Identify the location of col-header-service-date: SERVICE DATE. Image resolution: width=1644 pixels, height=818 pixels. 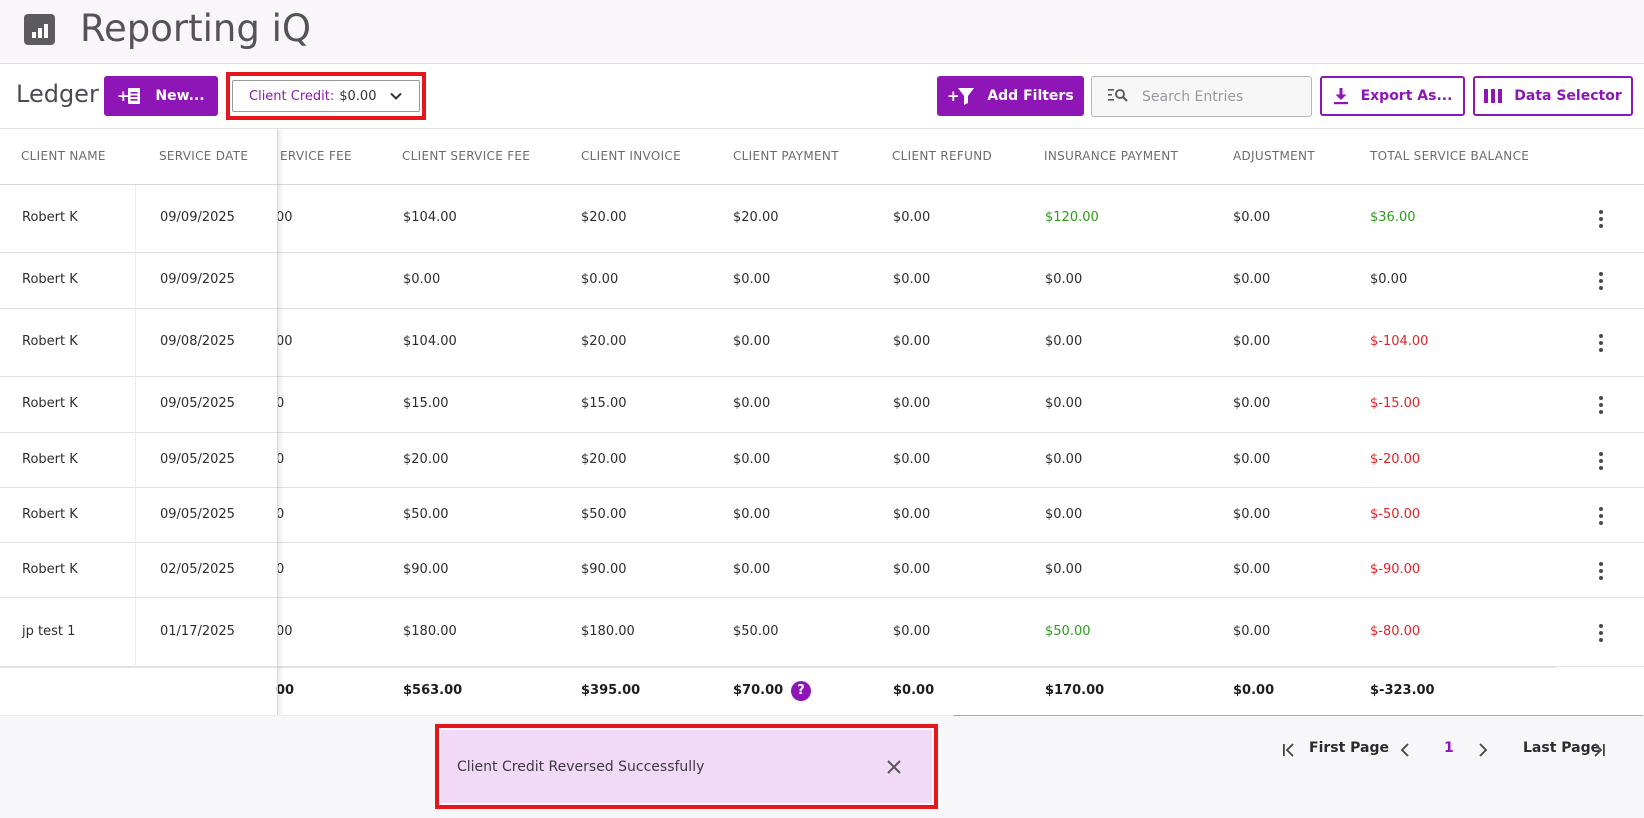
(203, 156).